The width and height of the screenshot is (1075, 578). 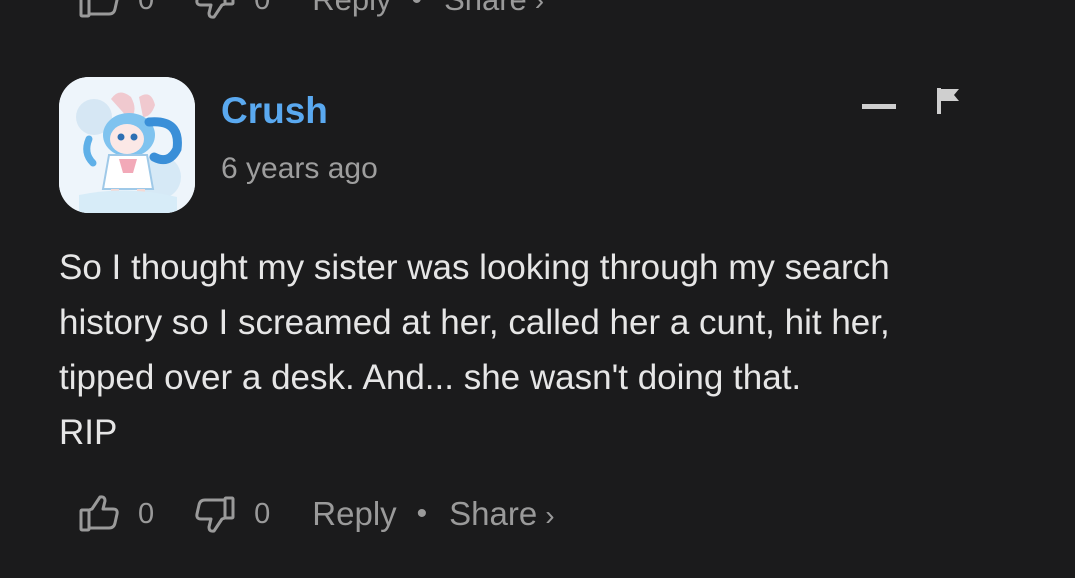 I want to click on anime-avatar-icon, so click(x=127, y=145).